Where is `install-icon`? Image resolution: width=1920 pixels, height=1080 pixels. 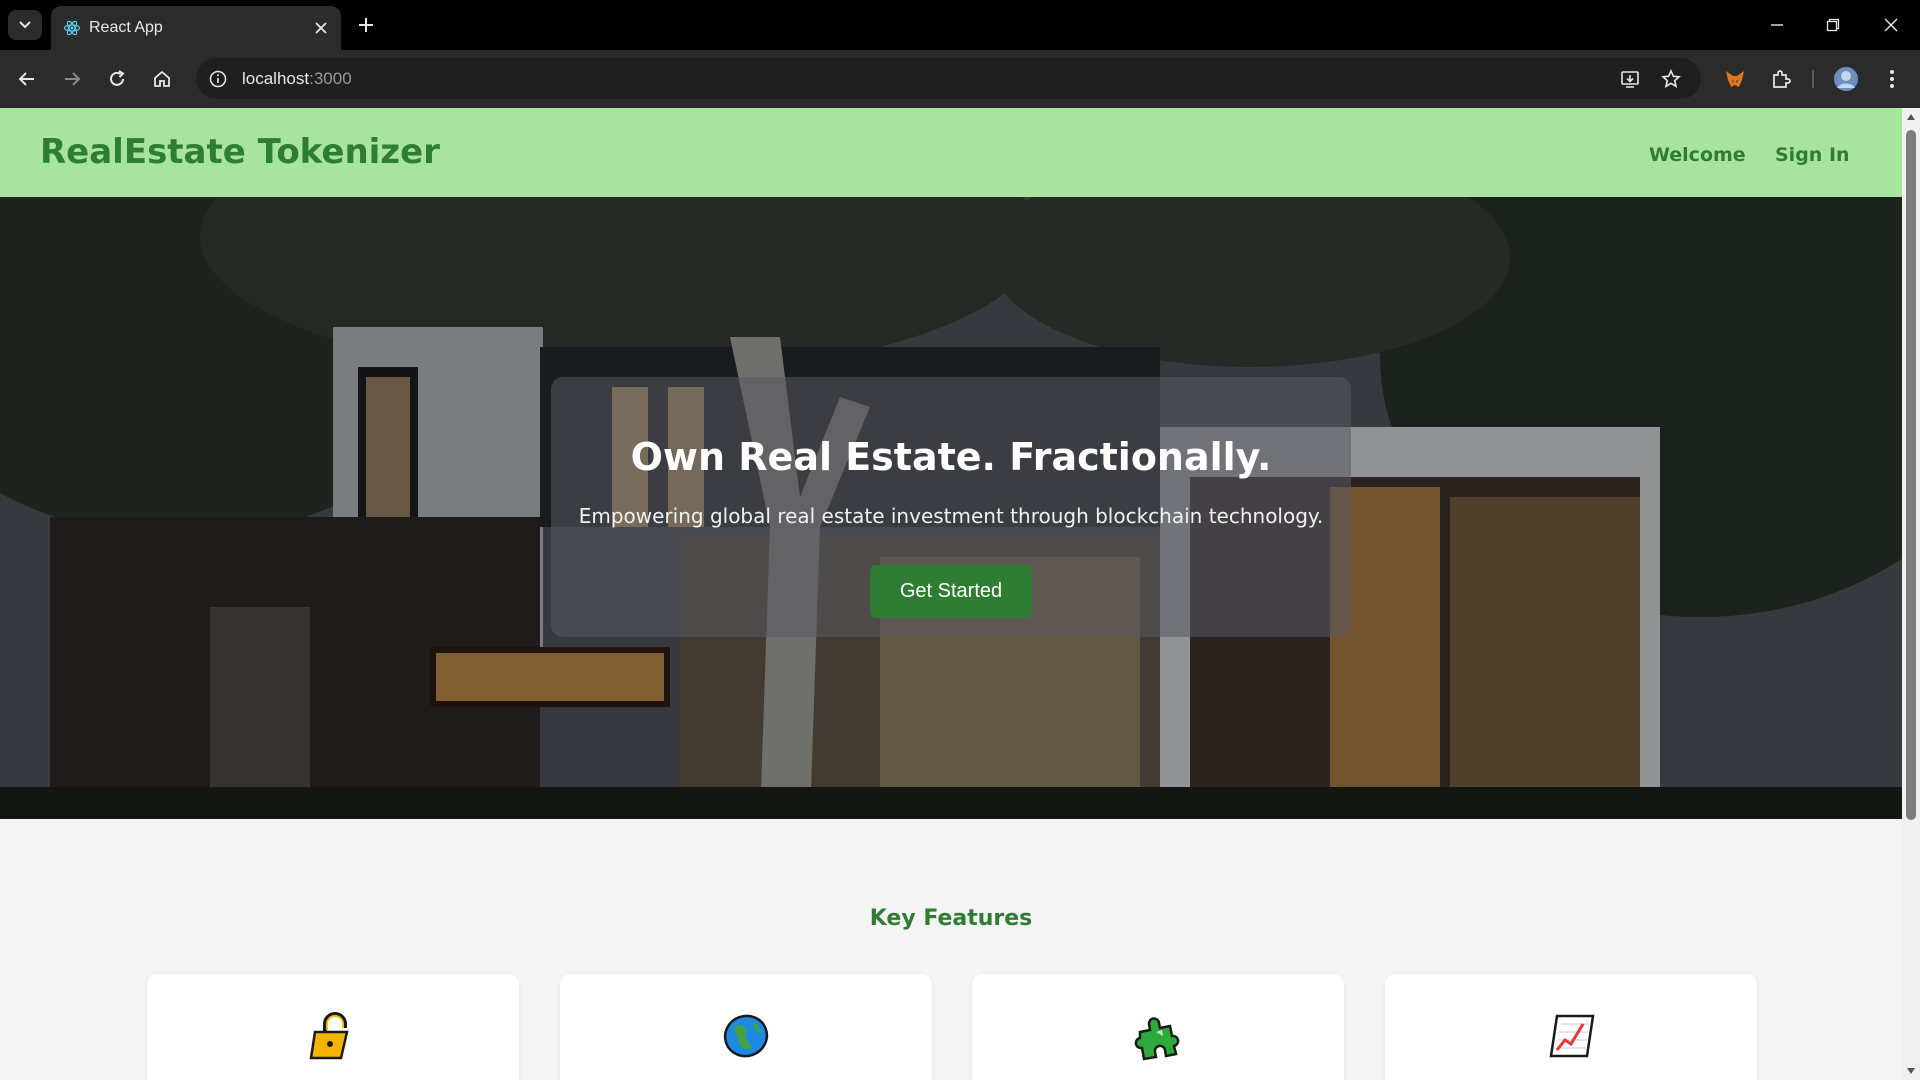 install-icon is located at coordinates (1630, 79).